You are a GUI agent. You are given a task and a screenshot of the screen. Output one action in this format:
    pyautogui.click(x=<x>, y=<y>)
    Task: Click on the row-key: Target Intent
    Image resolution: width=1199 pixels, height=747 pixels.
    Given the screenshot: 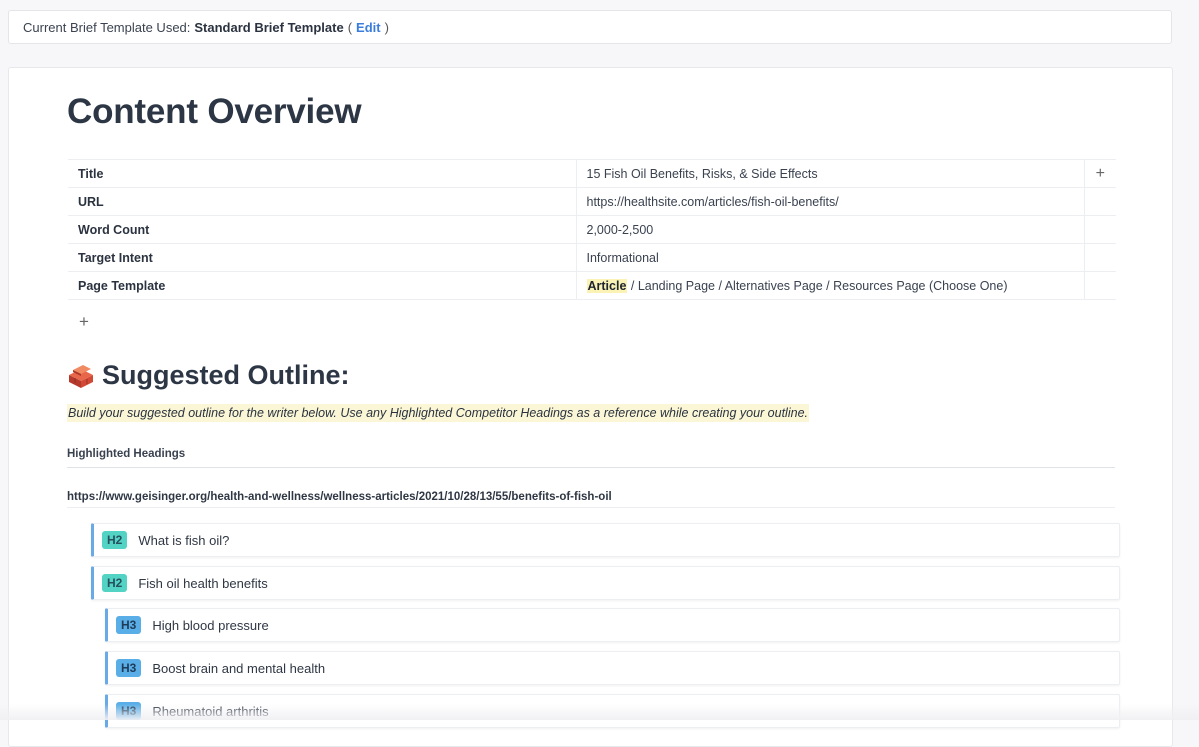 What is the action you would take?
    pyautogui.click(x=322, y=257)
    